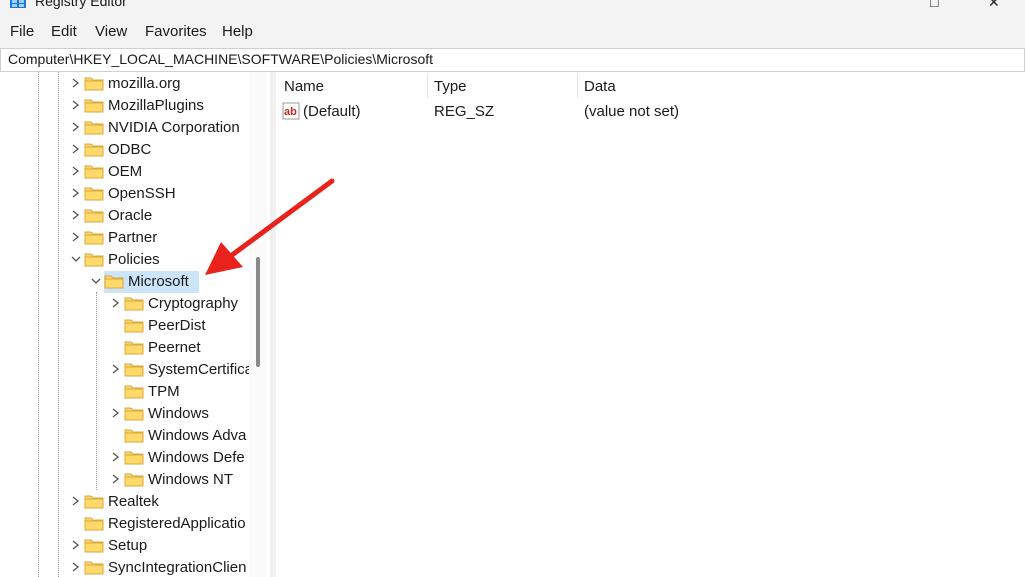  Describe the element at coordinates (512, 30) in the screenshot. I see `menu-bar: File Edit View Favorites Help` at that location.